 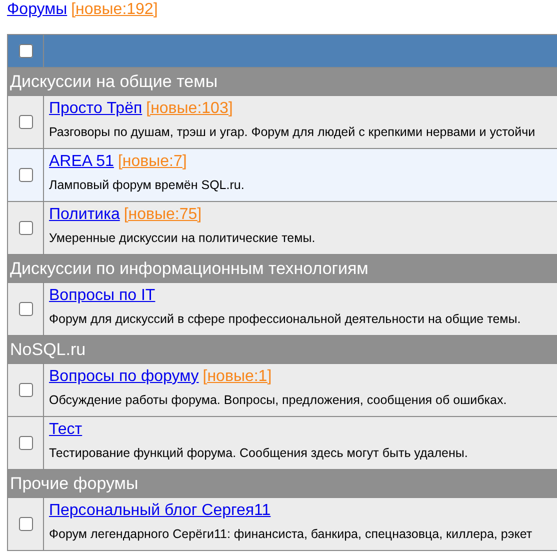 I want to click on forum-row: AREA 51 [новые:7] Ламповый форум времён SQL.ru., so click(x=282, y=175).